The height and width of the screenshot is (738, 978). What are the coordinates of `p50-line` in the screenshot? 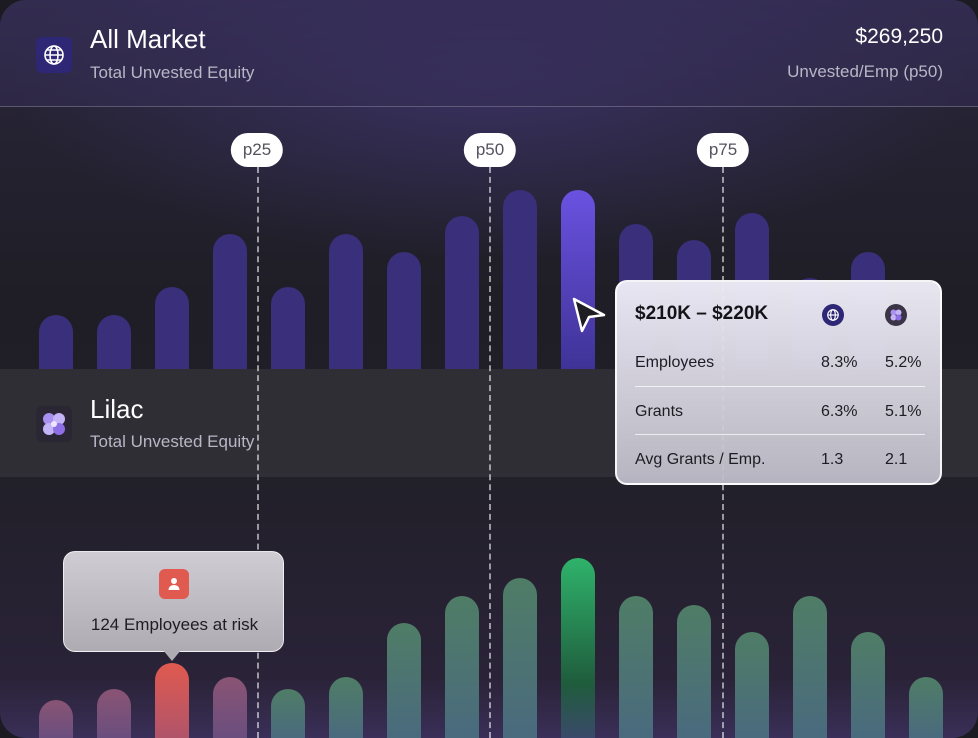 It's located at (490, 452).